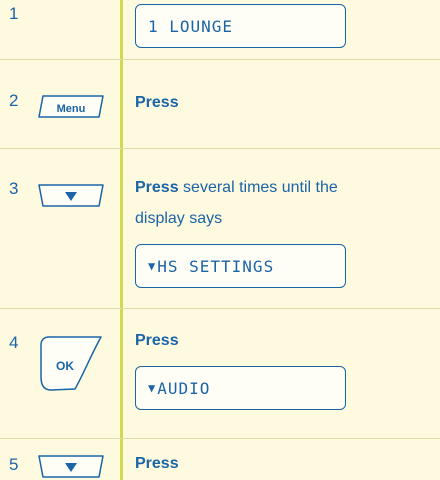 This screenshot has height=480, width=440. Describe the element at coordinates (216, 266) in the screenshot. I see `display-text: HS SETTINGS` at that location.